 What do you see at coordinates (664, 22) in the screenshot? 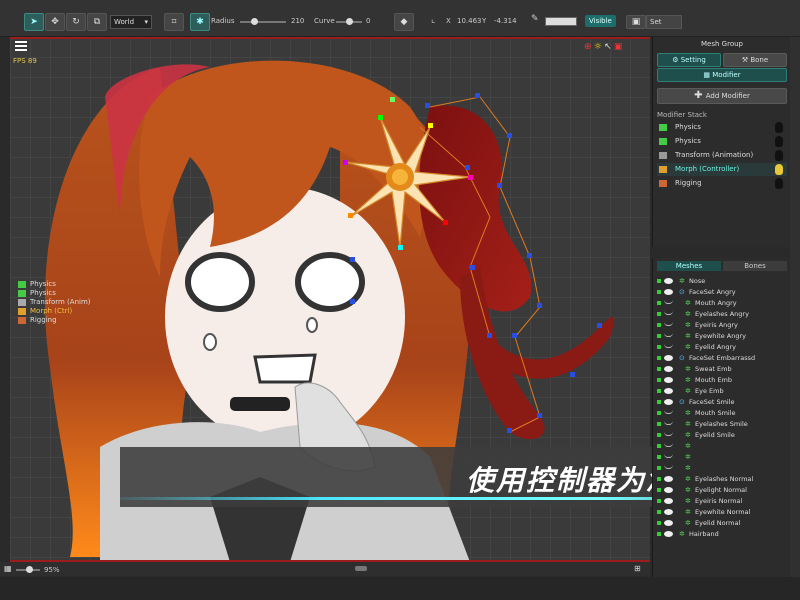
I see `set-button: Set` at bounding box center [664, 22].